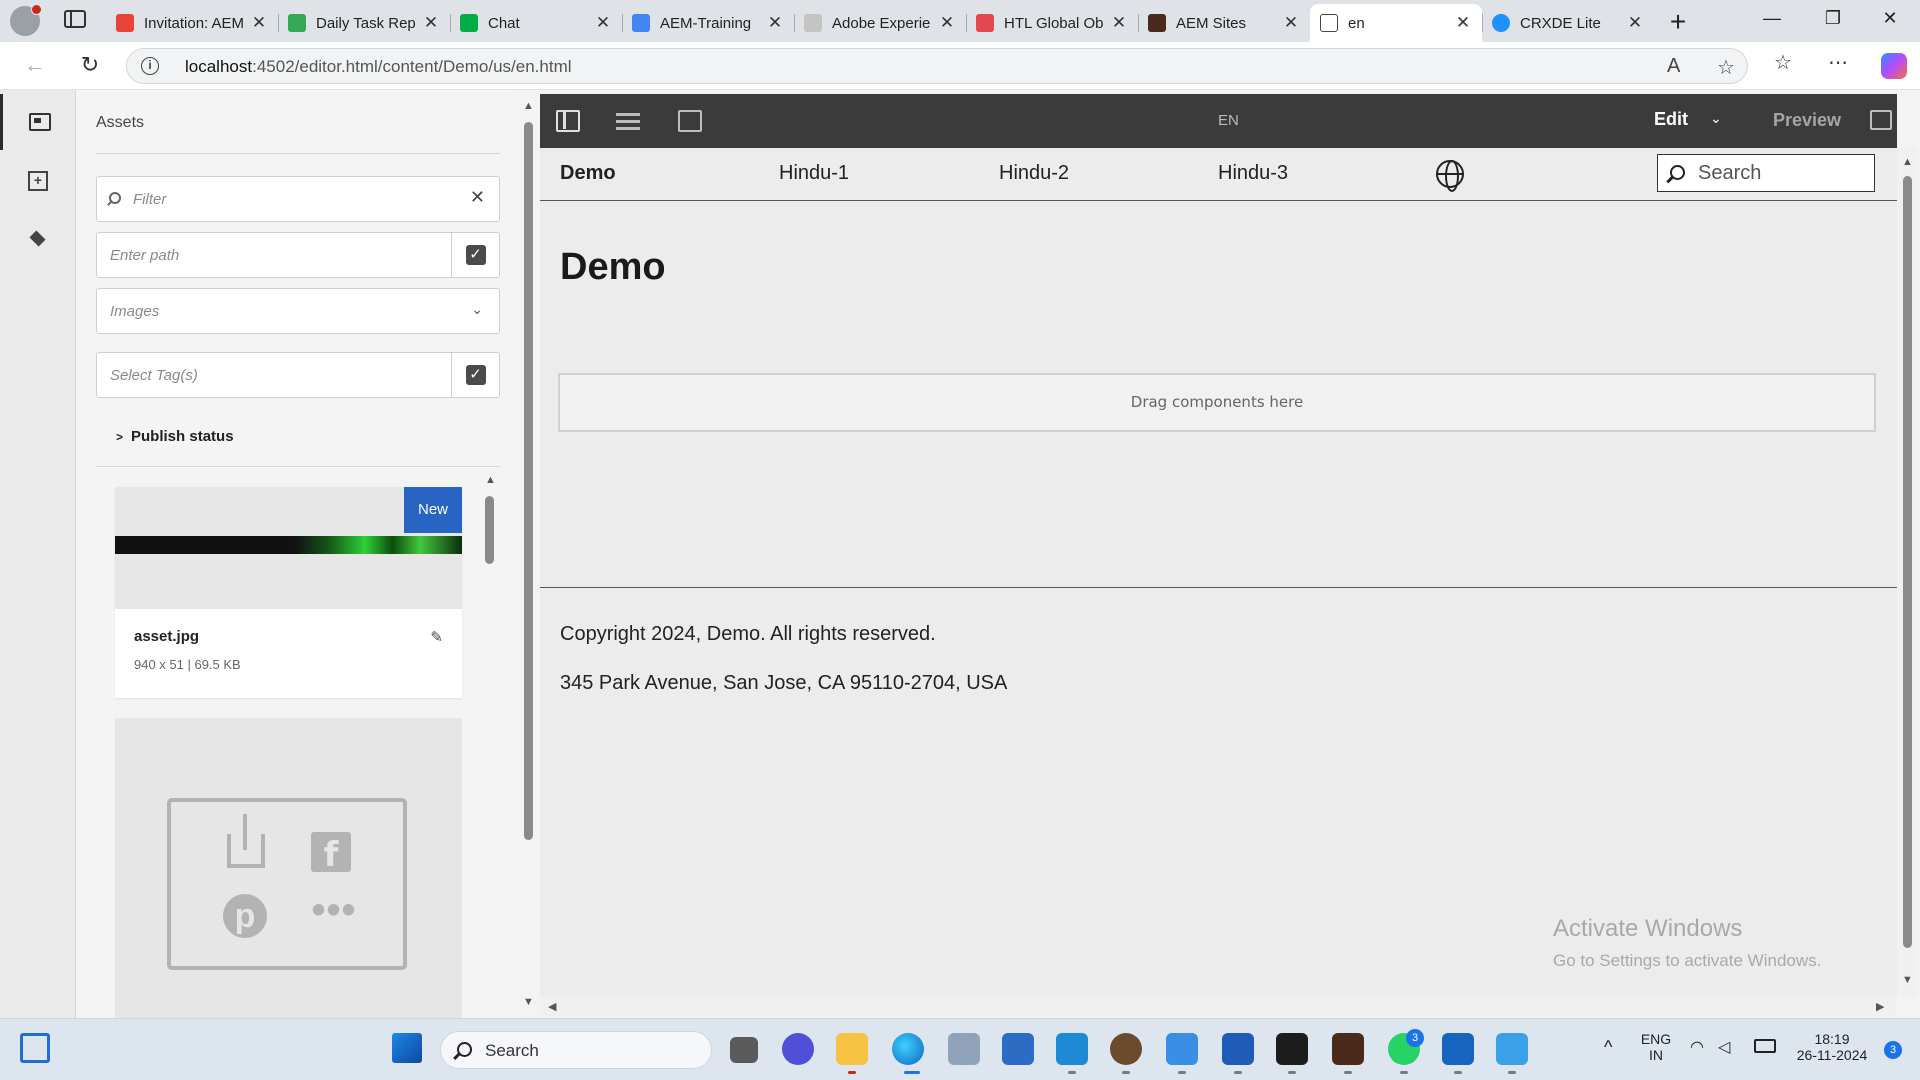 The image size is (1920, 1080). Describe the element at coordinates (1833, 18) in the screenshot. I see `restore-button: ❐` at that location.